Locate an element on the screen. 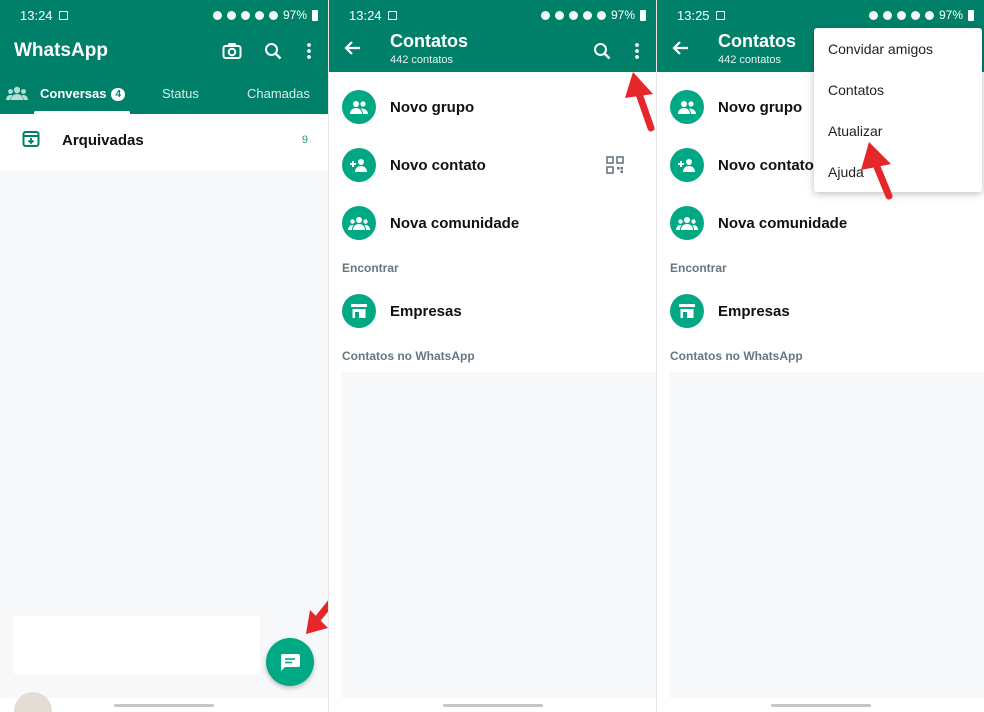 The height and width of the screenshot is (712, 984). app-bar: WhatsApp is located at coordinates (164, 51).